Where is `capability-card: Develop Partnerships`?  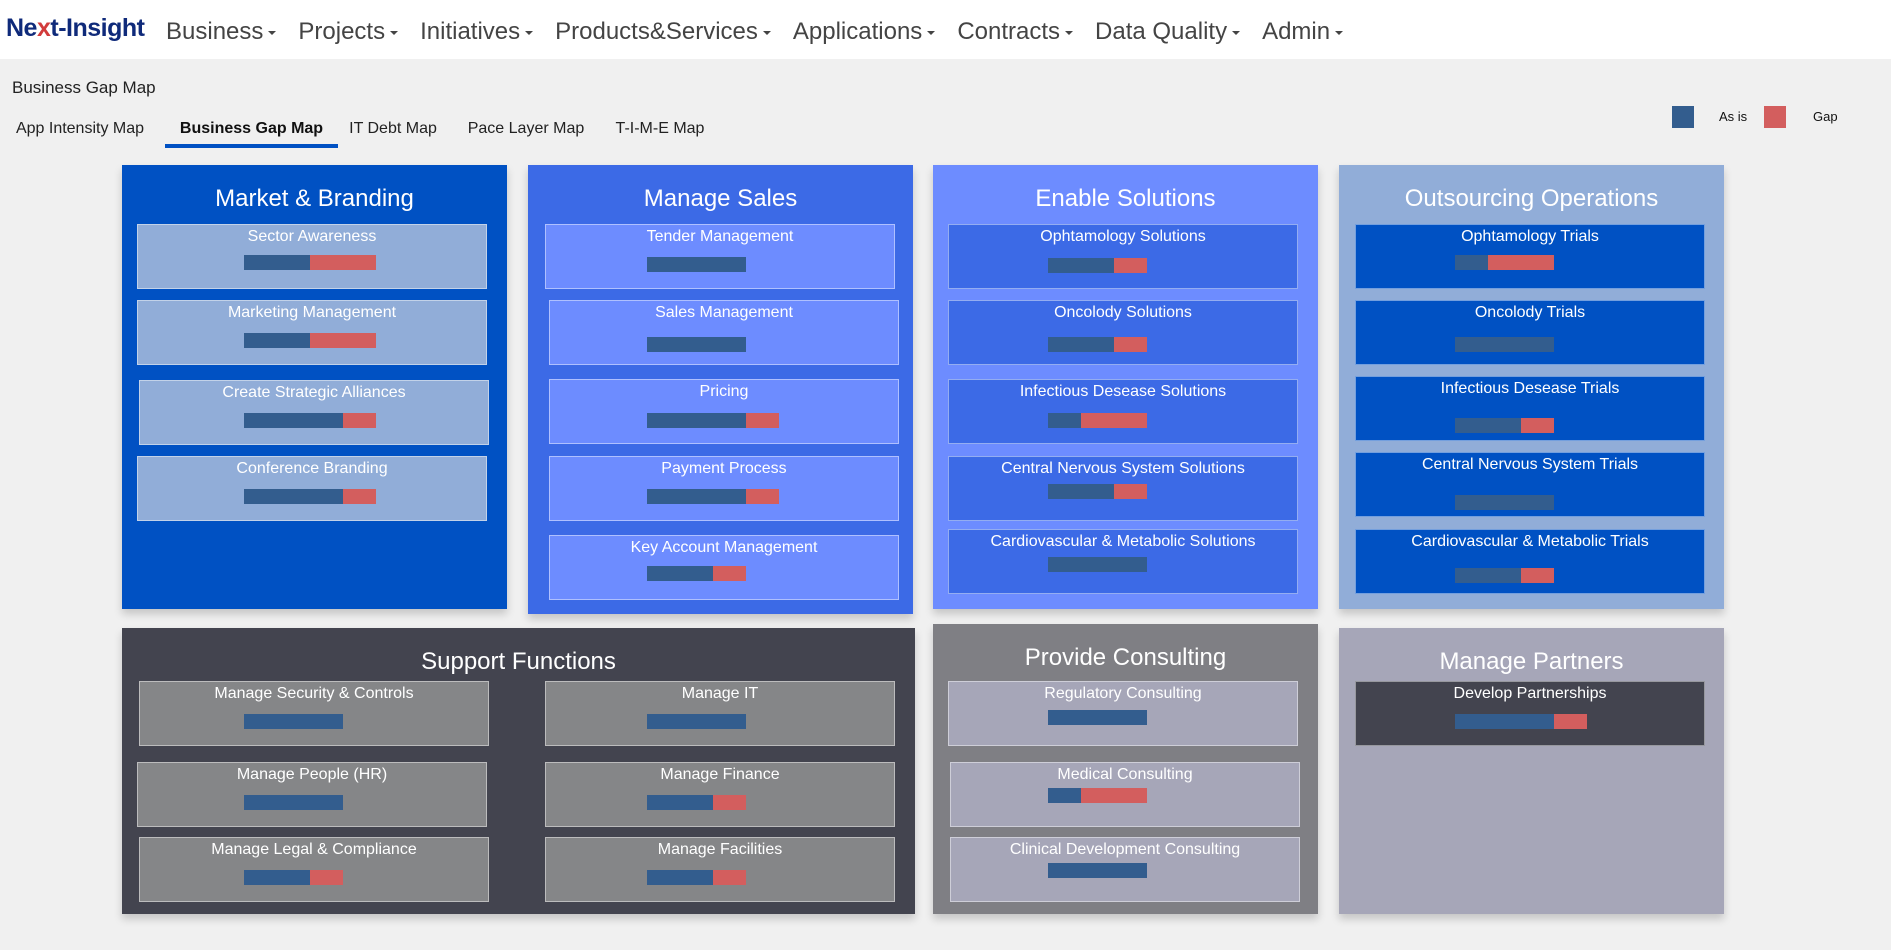
capability-card: Develop Partnerships is located at coordinates (1530, 713).